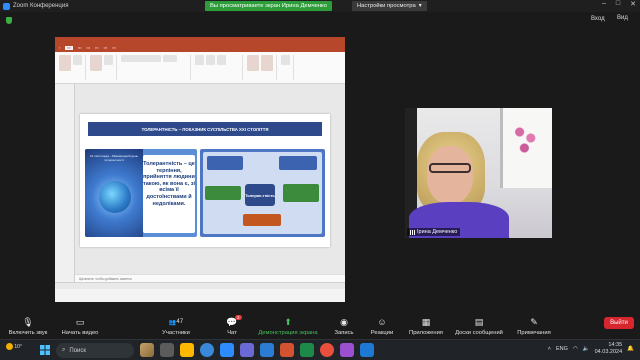 The height and width of the screenshot is (360, 640). I want to click on diagram-node, so click(298, 163).